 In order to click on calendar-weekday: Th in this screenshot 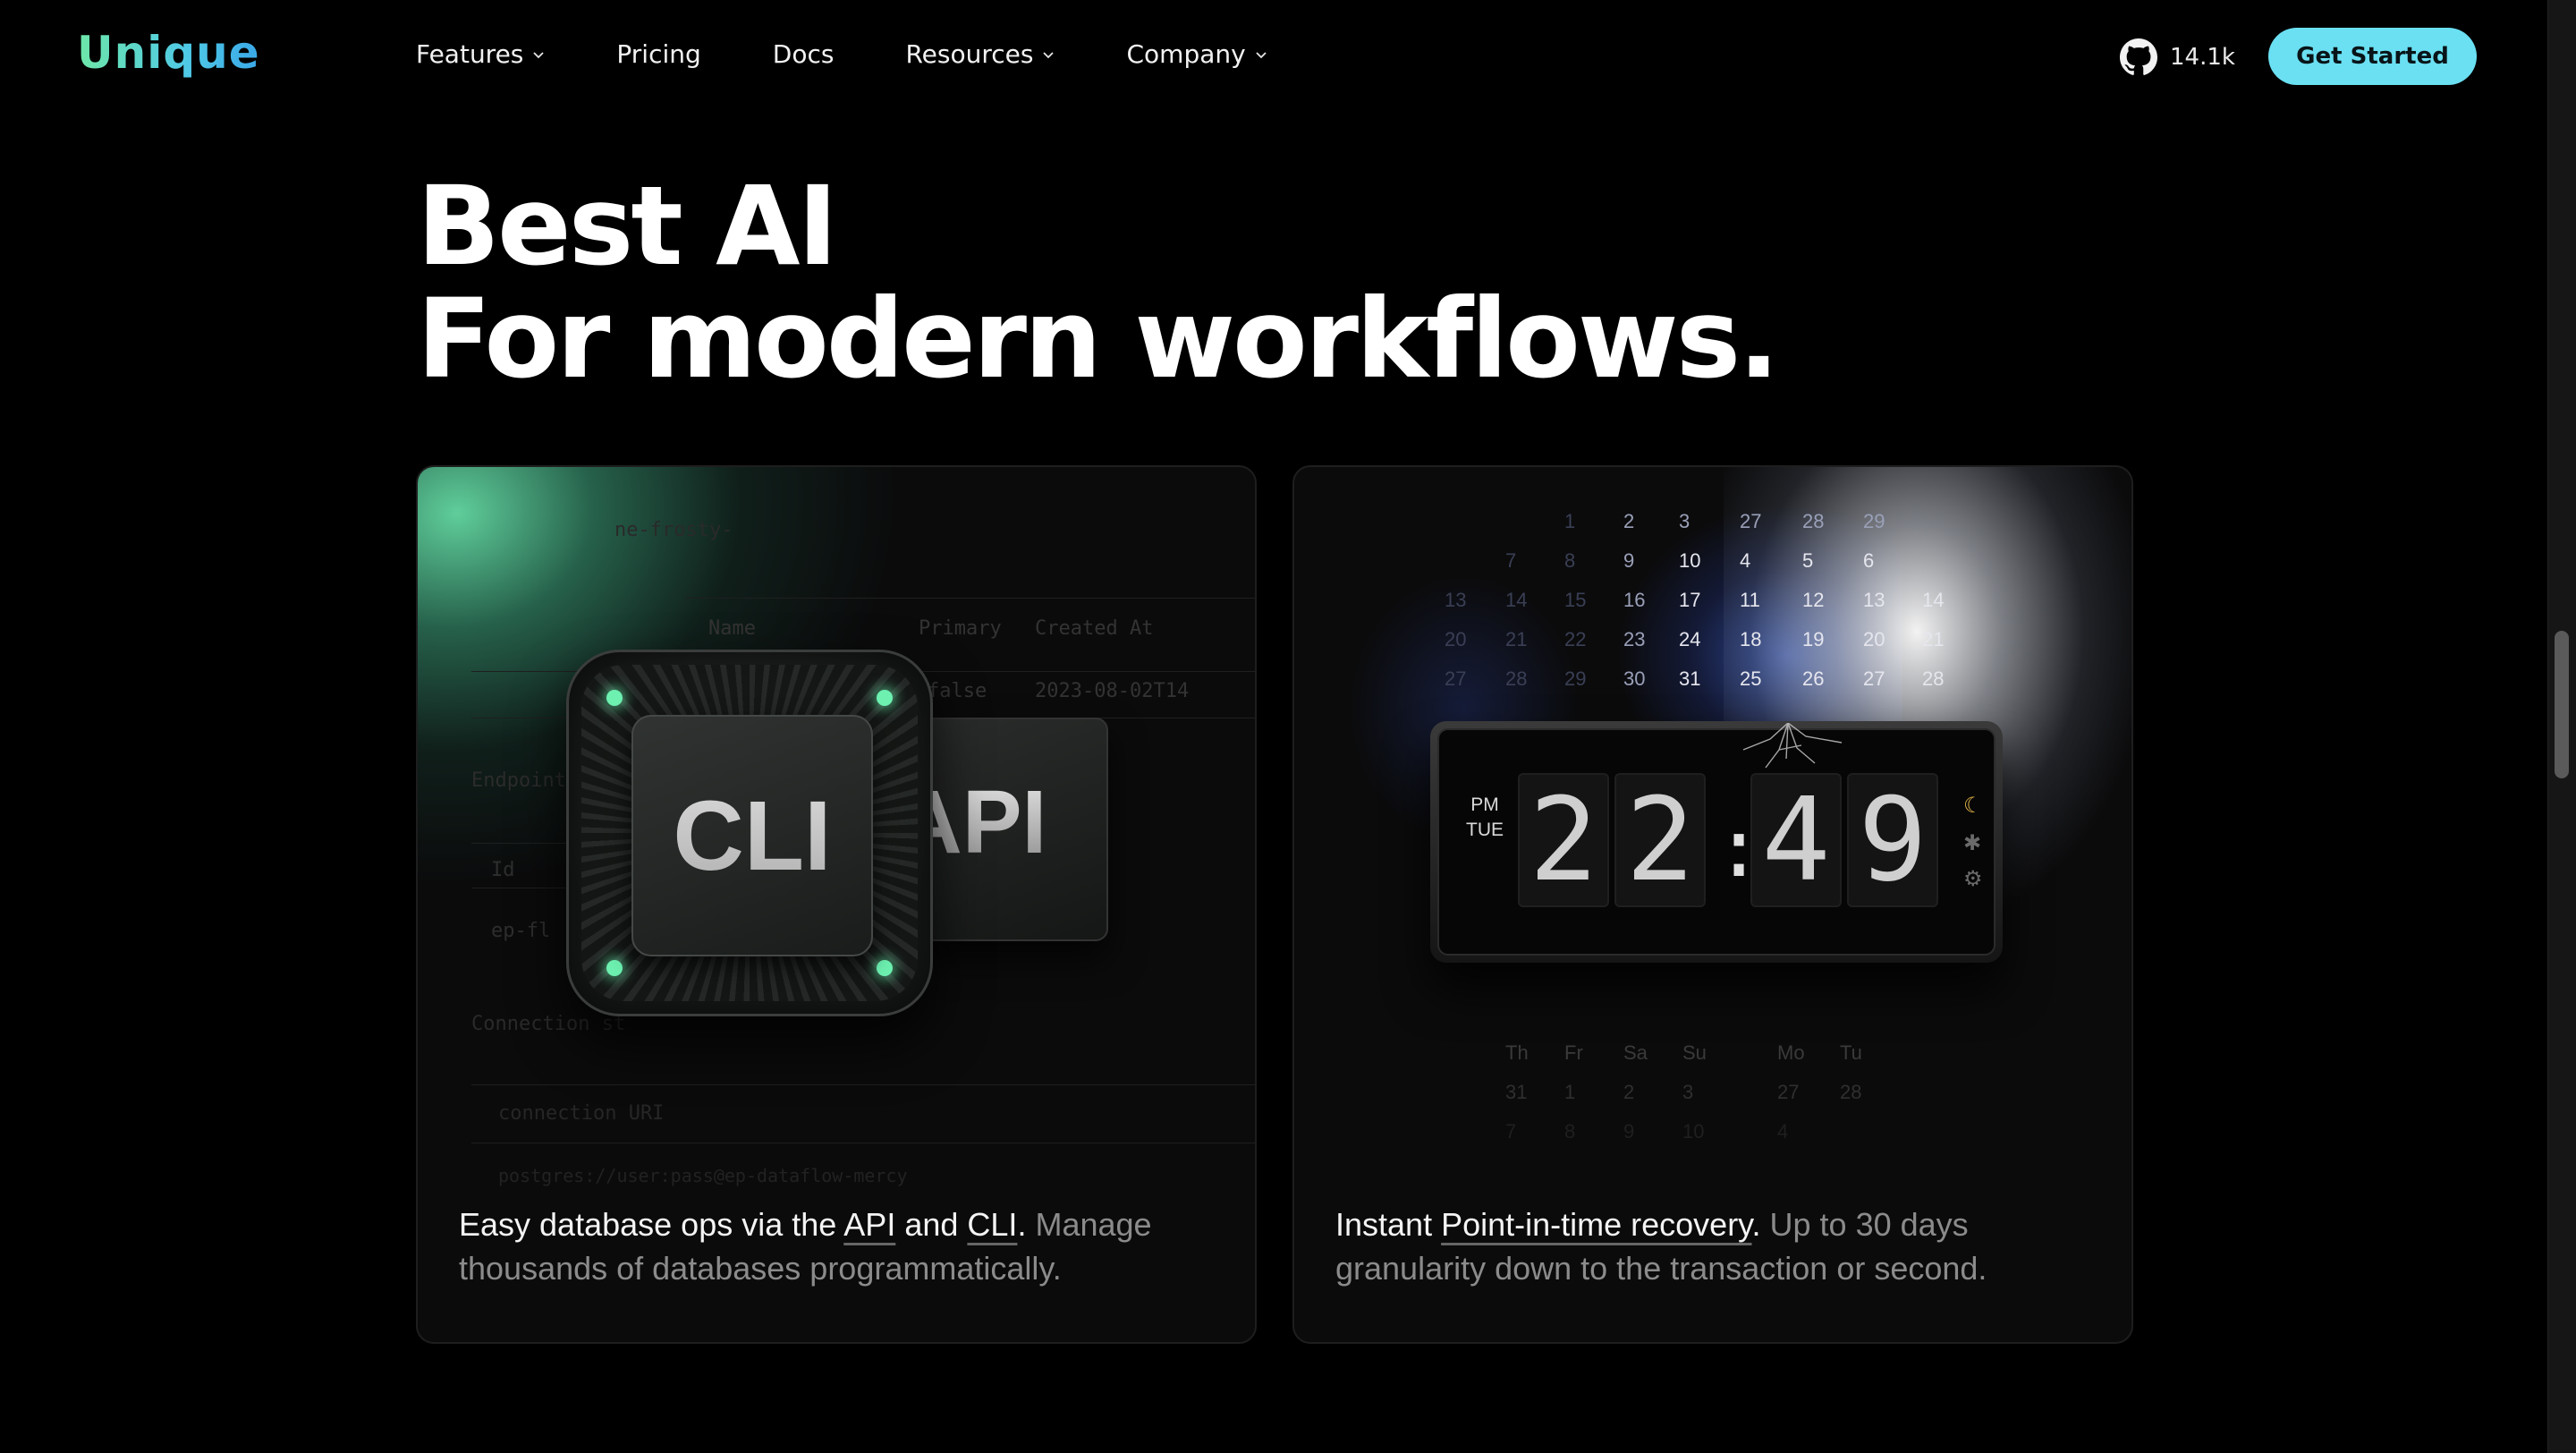, I will do `click(1517, 1052)`.